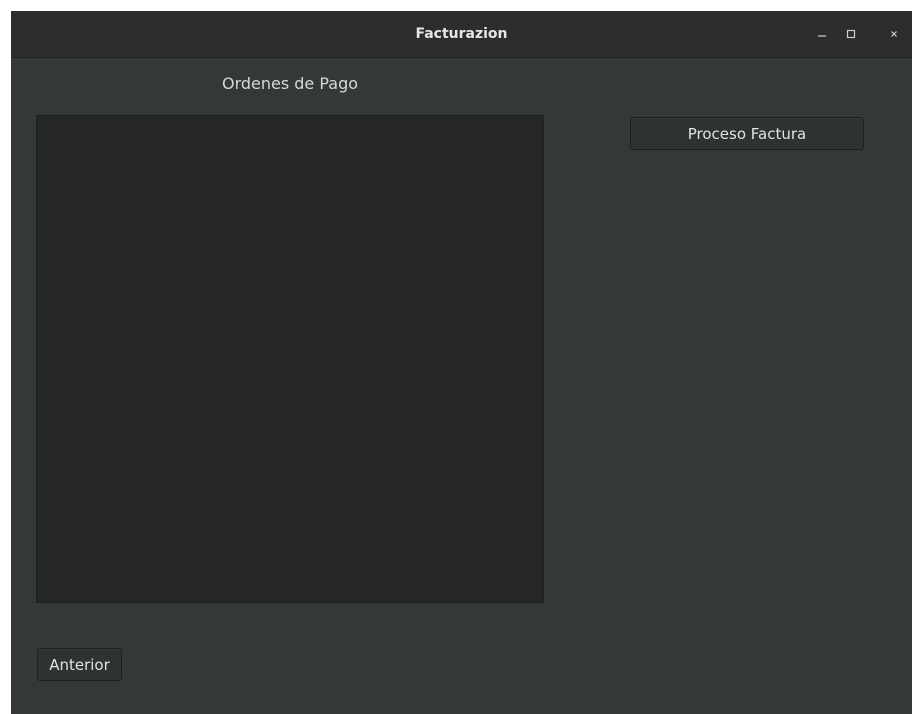 Image resolution: width=912 pixels, height=714 pixels. I want to click on previous-button: Anterior, so click(79, 664).